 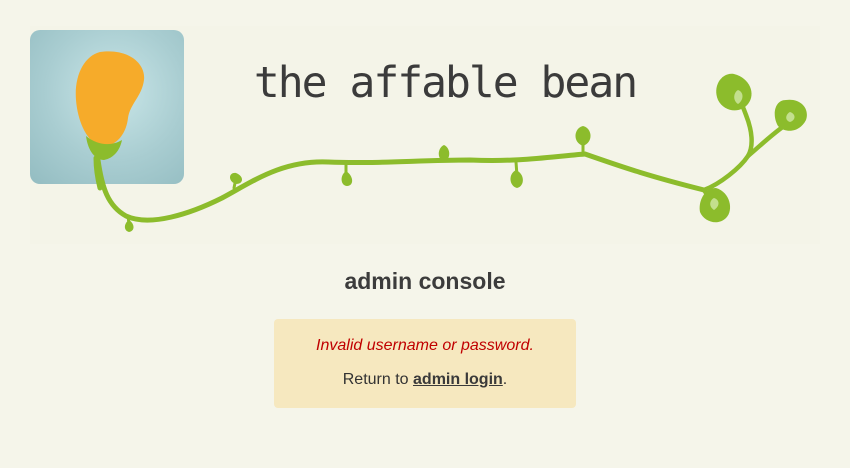 I want to click on admin-login-link: admin login, so click(x=458, y=379).